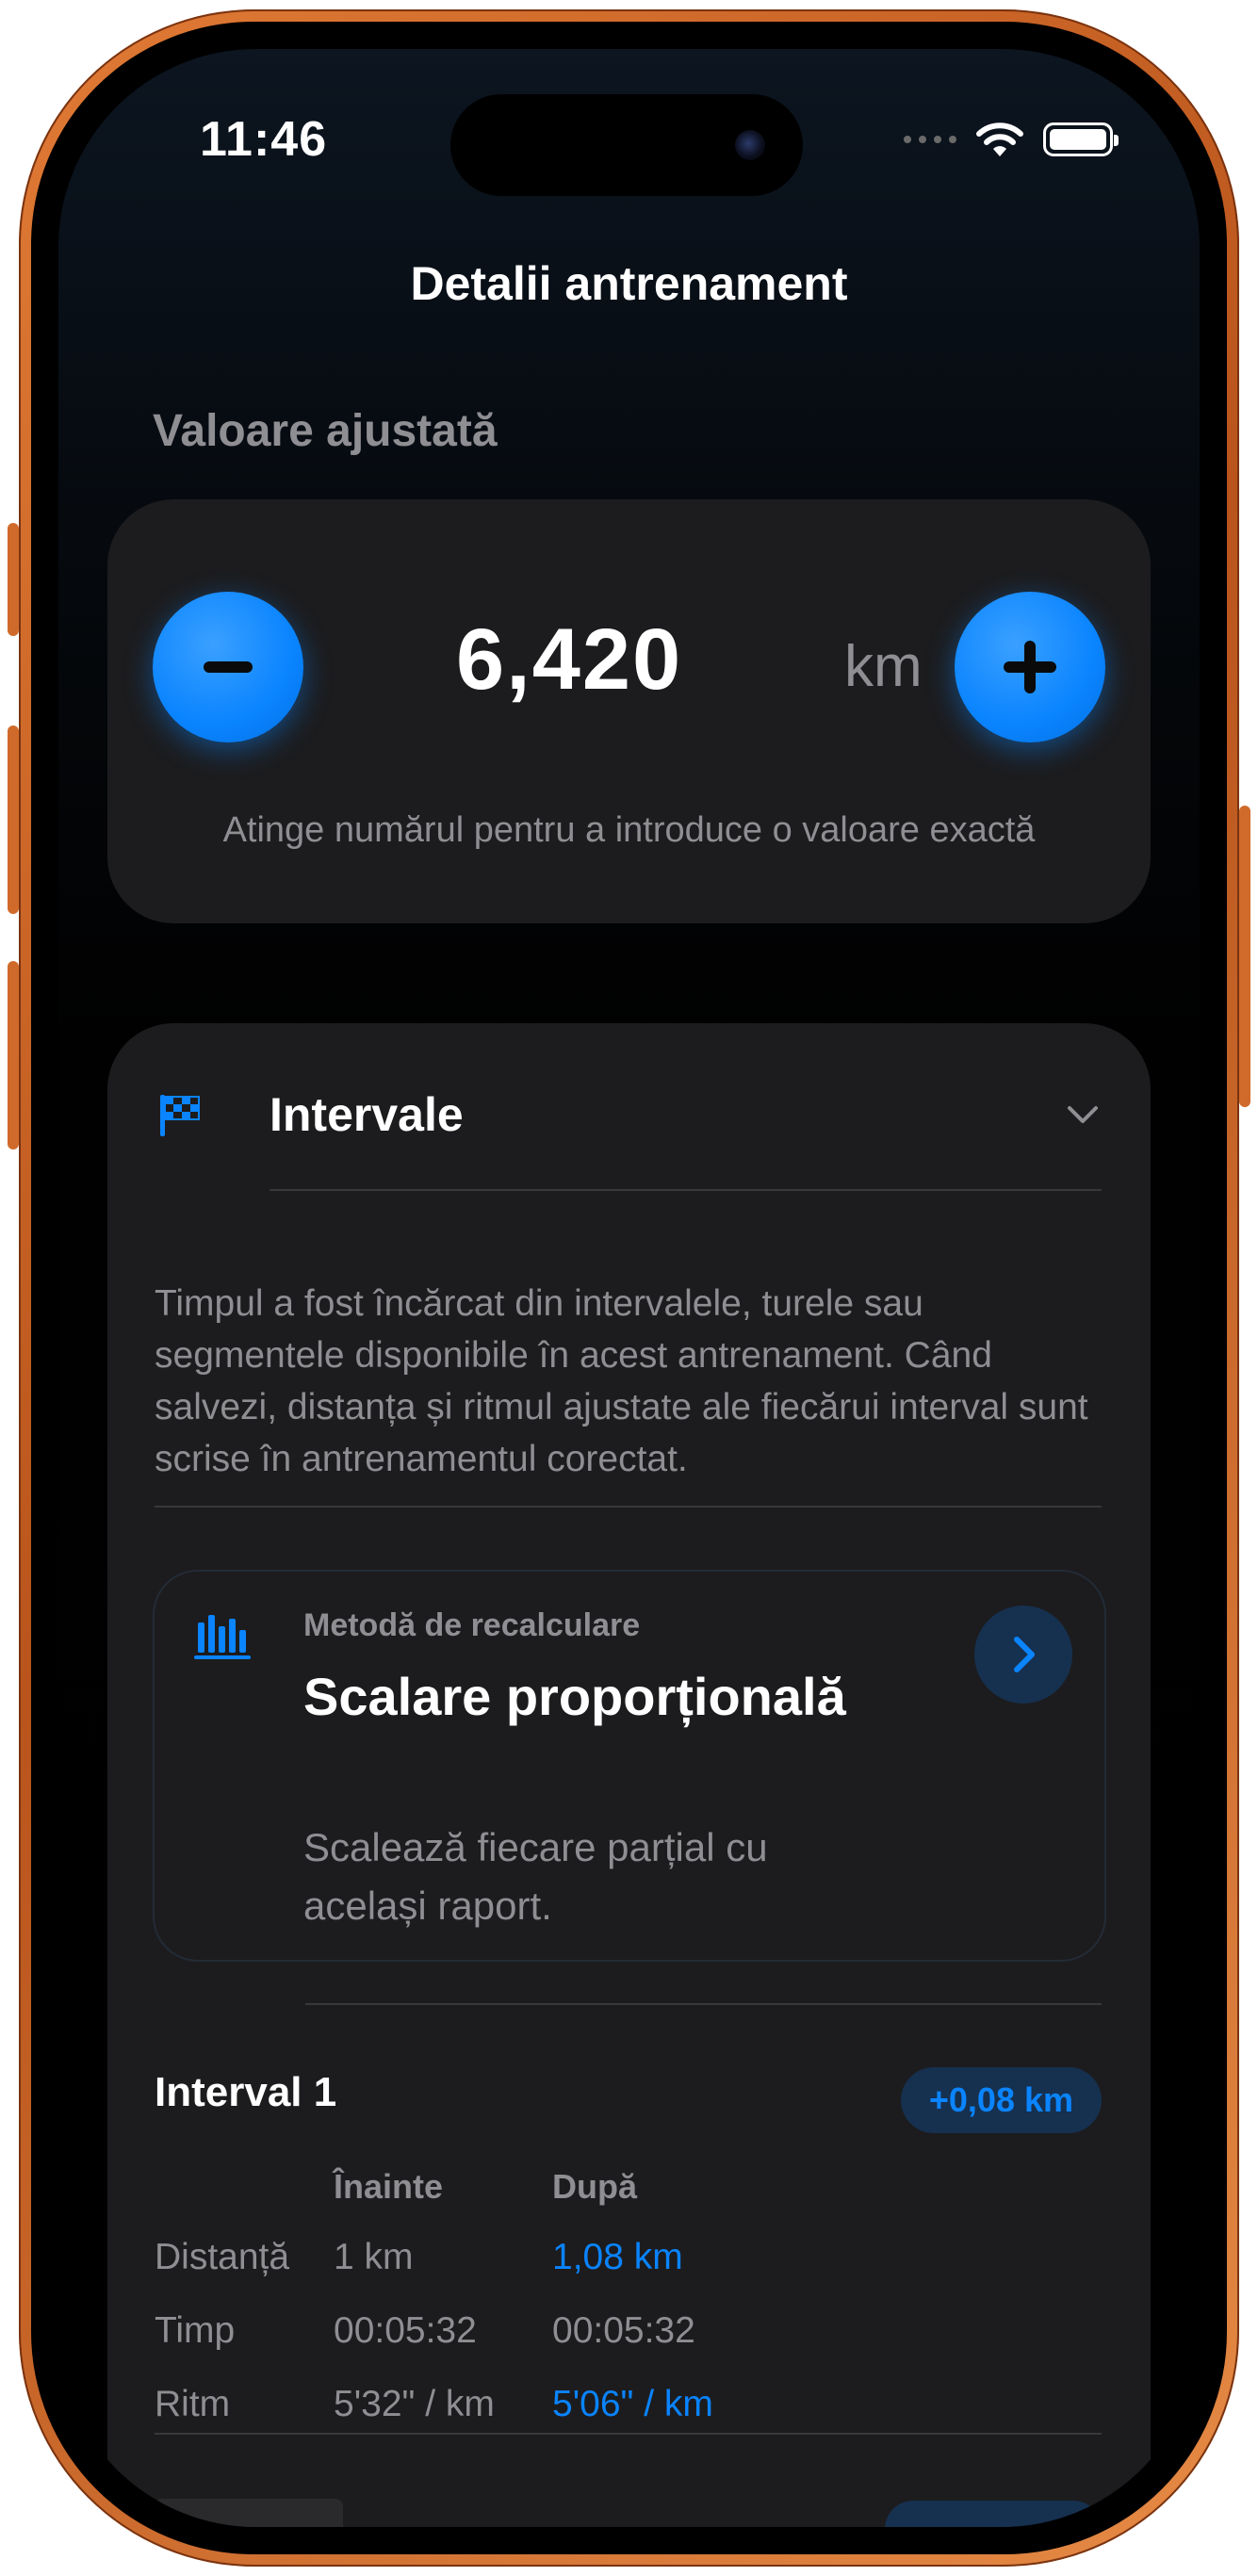 The width and height of the screenshot is (1258, 2576). What do you see at coordinates (999, 139) in the screenshot?
I see `wifi-icon` at bounding box center [999, 139].